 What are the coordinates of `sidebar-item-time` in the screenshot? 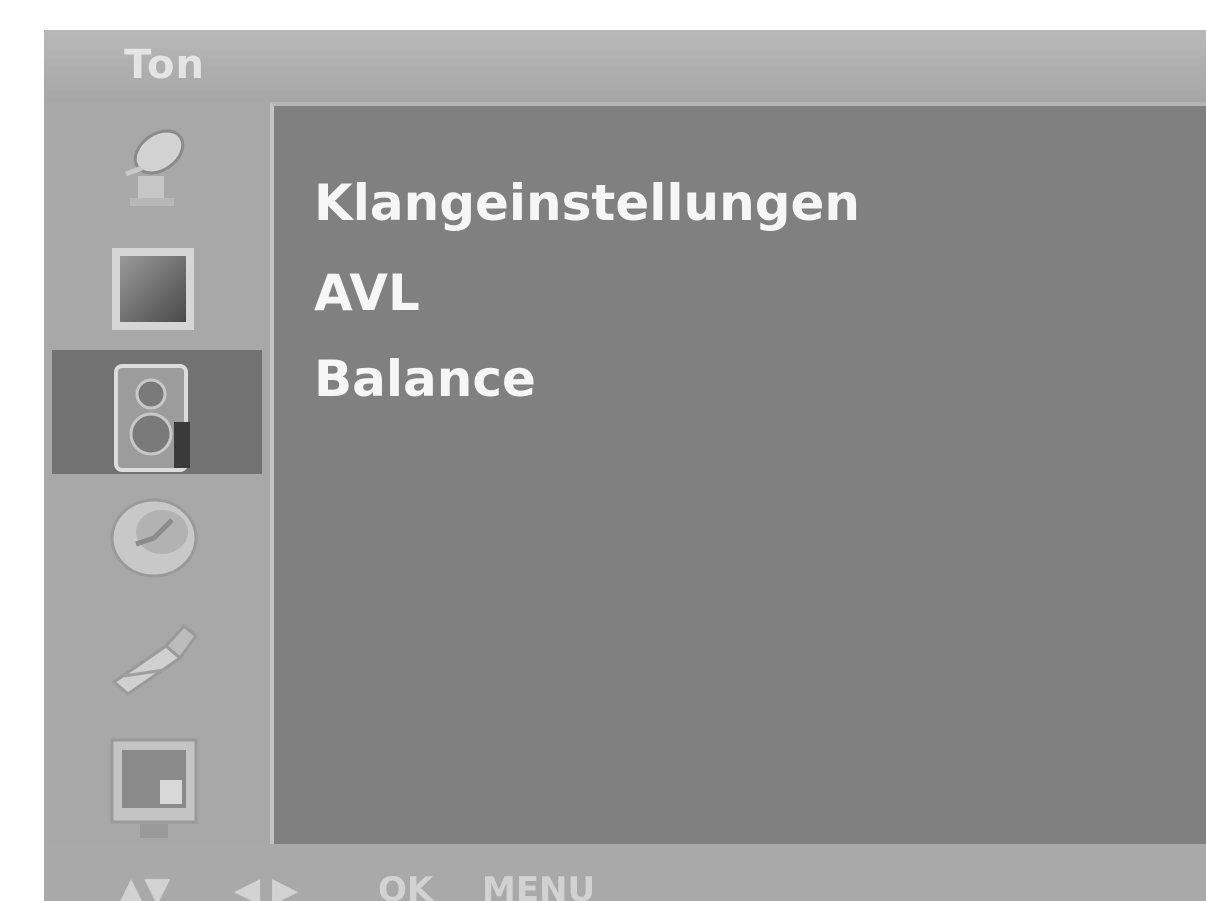 It's located at (157, 536).